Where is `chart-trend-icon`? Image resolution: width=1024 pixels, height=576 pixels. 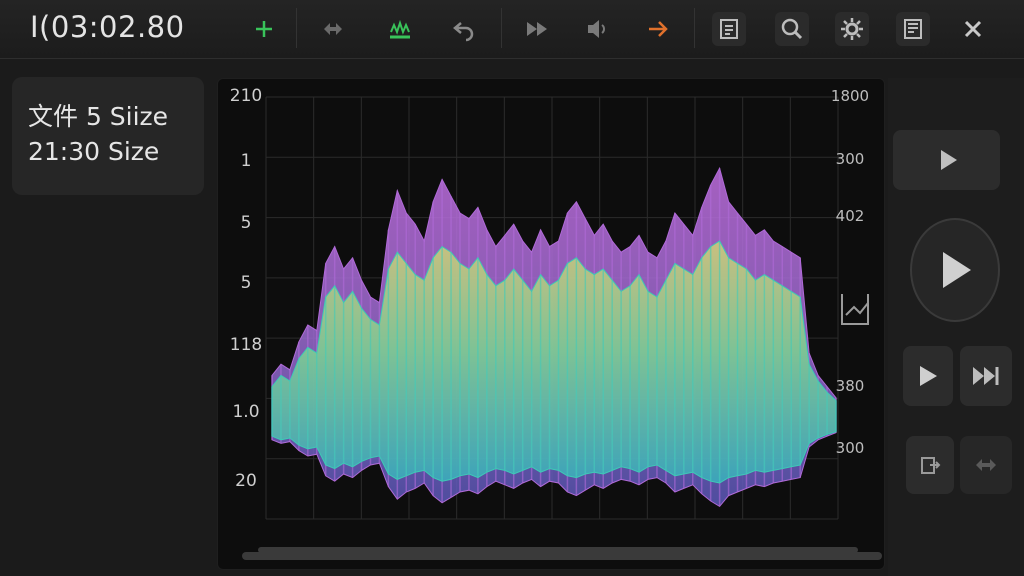
chart-trend-icon is located at coordinates (855, 309).